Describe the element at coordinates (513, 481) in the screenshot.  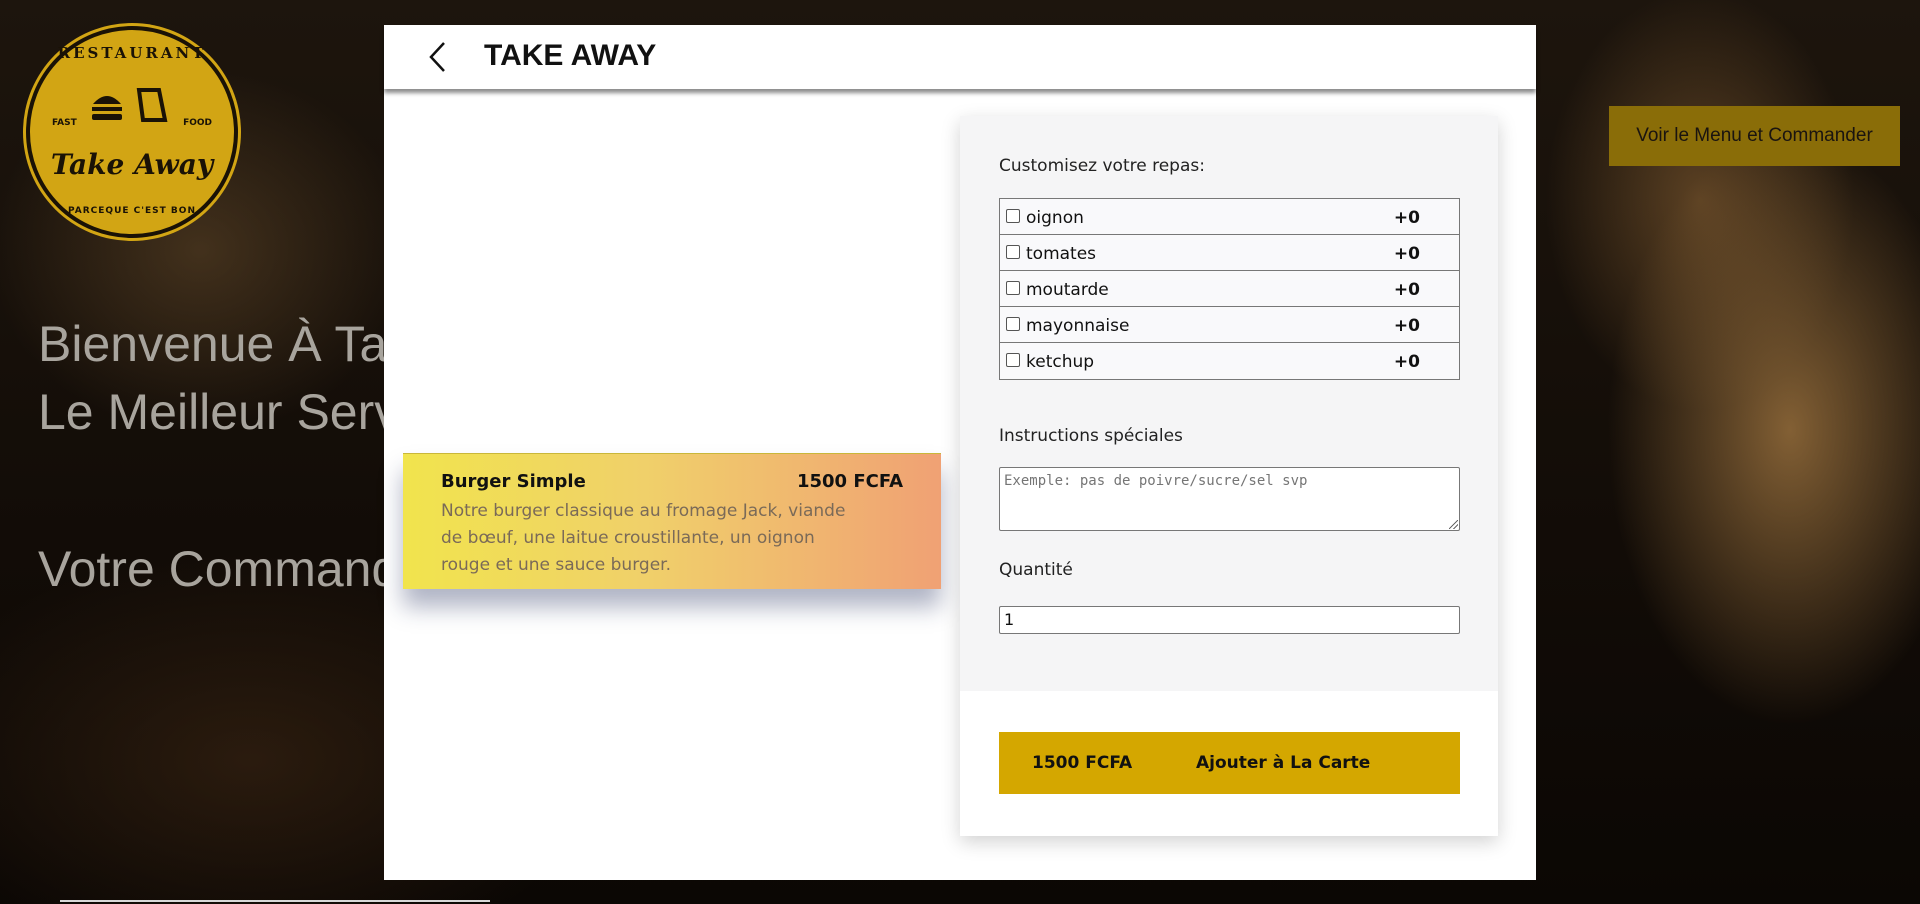
I see `product-name: Burger Simple` at that location.